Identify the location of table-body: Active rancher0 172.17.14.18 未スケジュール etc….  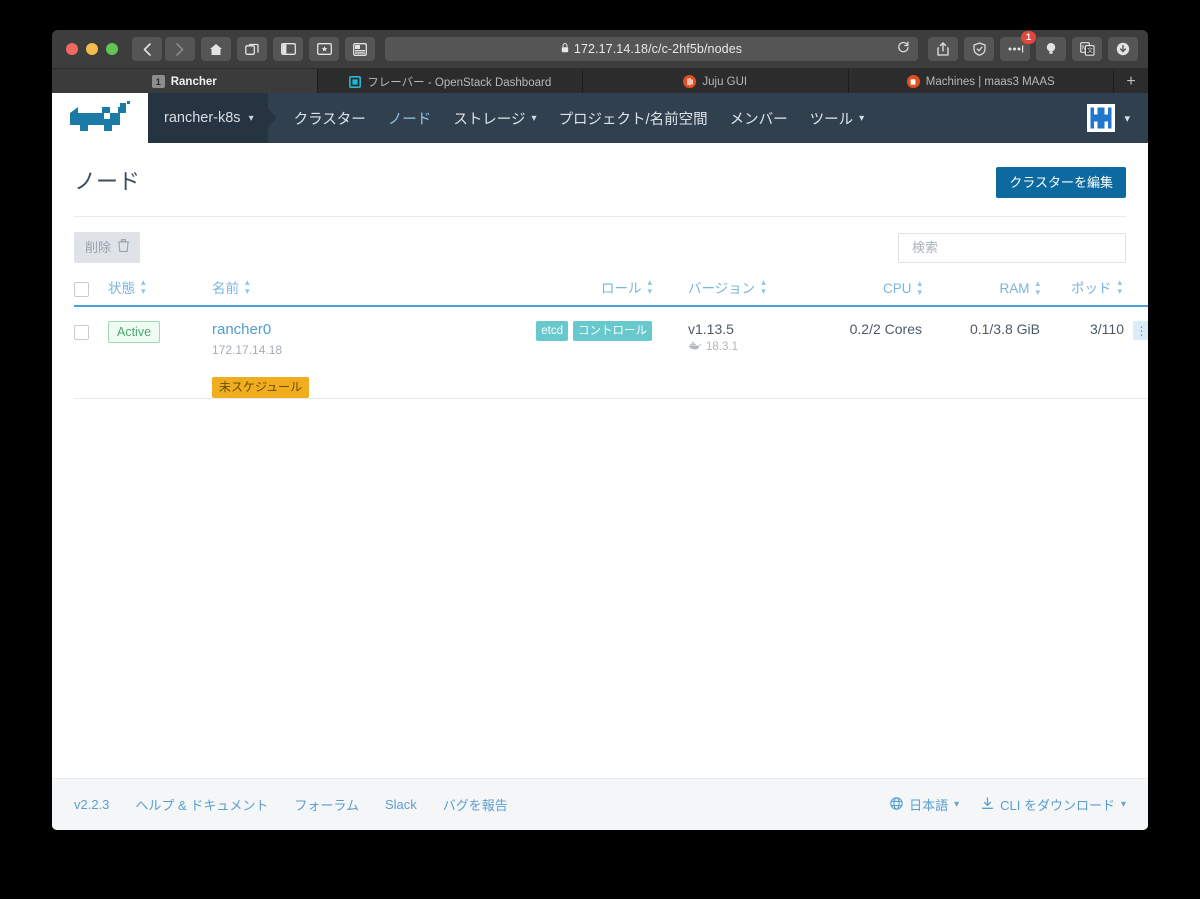
(611, 352).